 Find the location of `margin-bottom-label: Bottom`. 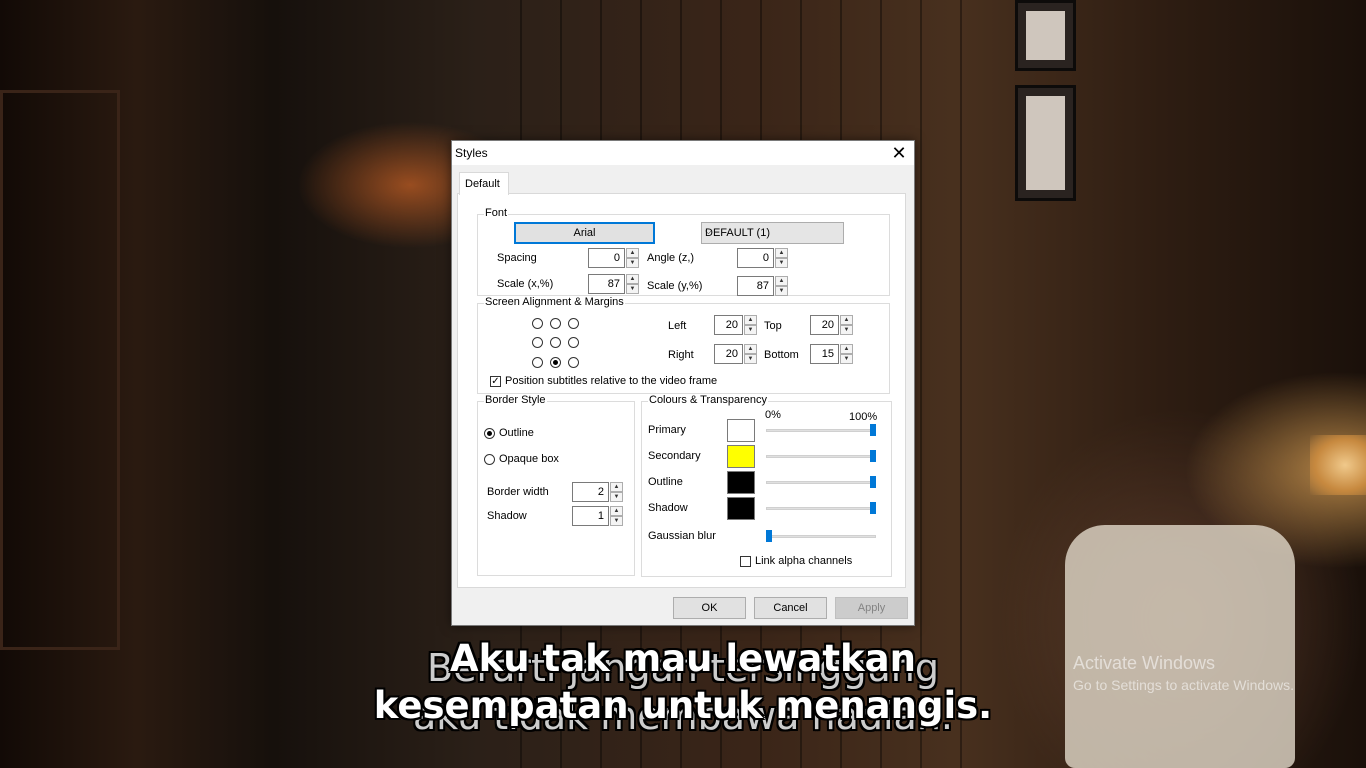

margin-bottom-label: Bottom is located at coordinates (781, 355).